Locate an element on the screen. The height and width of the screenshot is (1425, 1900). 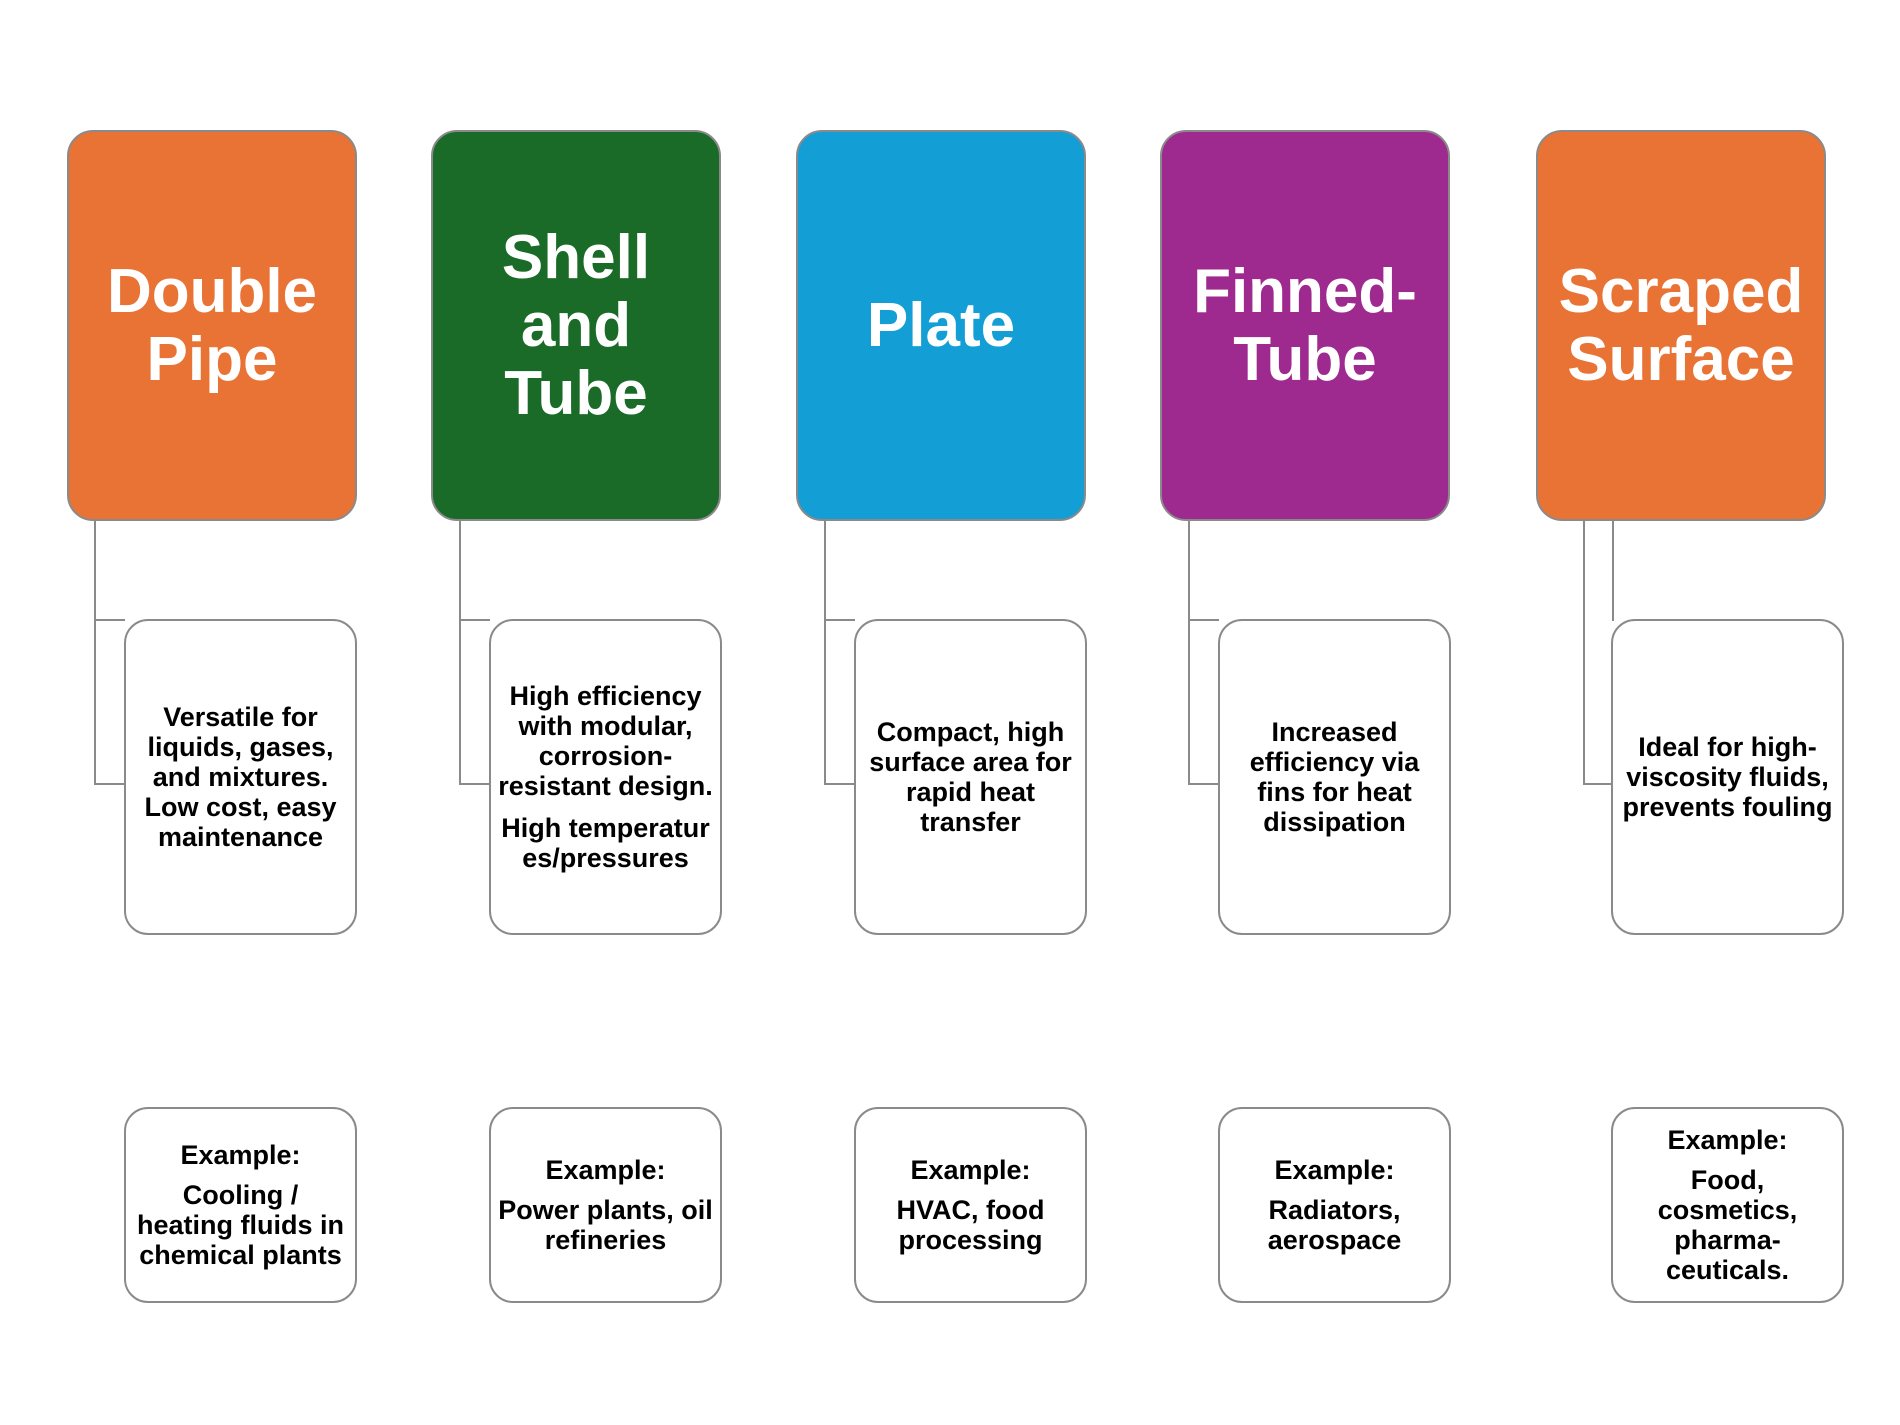
header-title: Finned-Tube is located at coordinates (1305, 325).